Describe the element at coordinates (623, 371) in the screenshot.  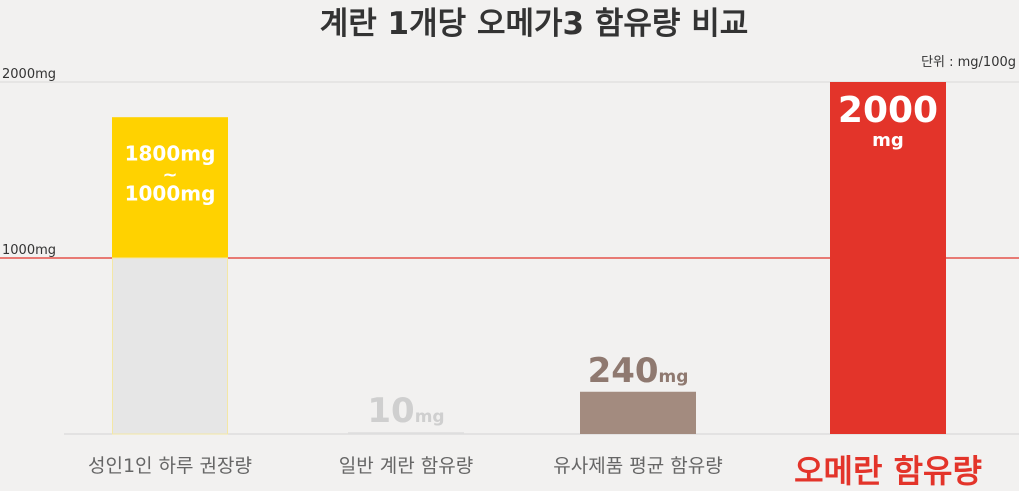
I see `data-label-value: 240` at that location.